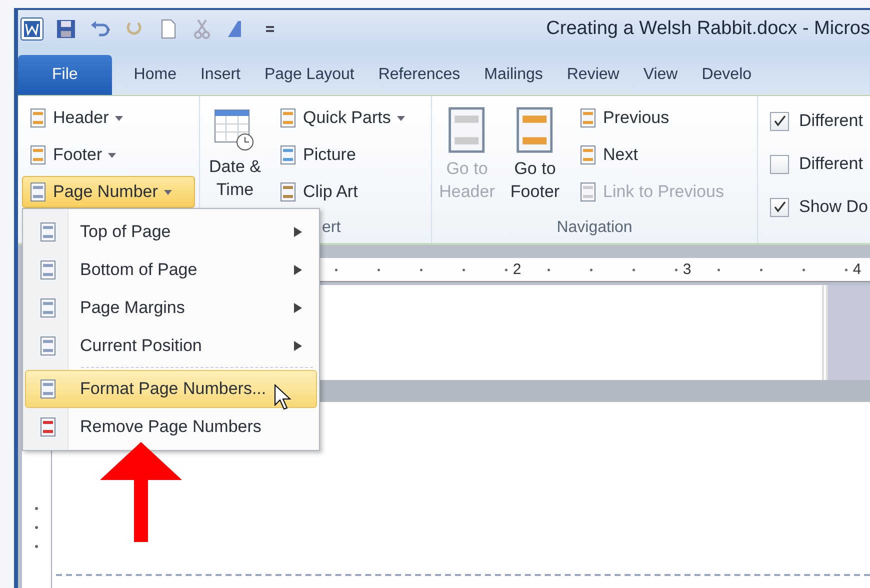 The width and height of the screenshot is (870, 588). I want to click on group-label: Navigation, so click(595, 228).